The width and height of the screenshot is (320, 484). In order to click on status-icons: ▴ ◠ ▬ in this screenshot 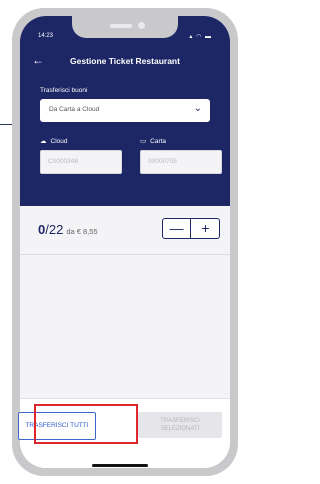, I will do `click(200, 37)`.